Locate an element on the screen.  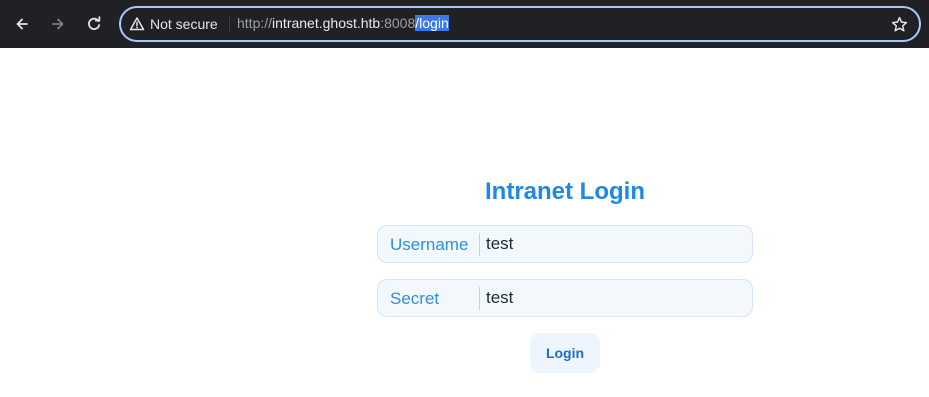
warning-triangle-icon is located at coordinates (137, 24).